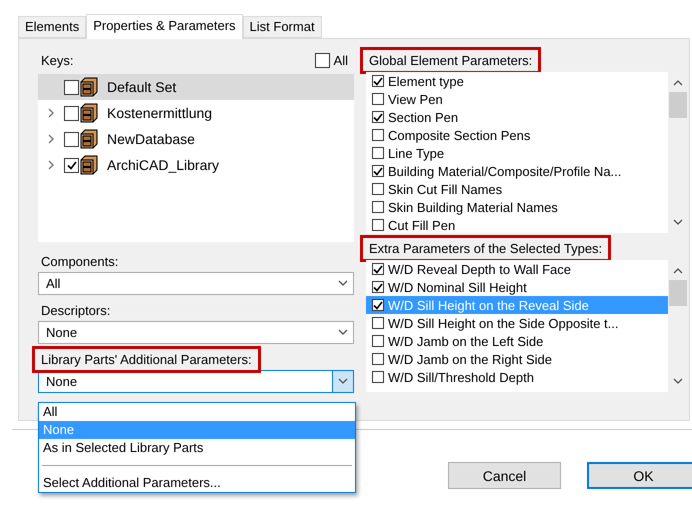  Describe the element at coordinates (517, 207) in the screenshot. I see `parameter-item: Skin Building Material Names` at that location.